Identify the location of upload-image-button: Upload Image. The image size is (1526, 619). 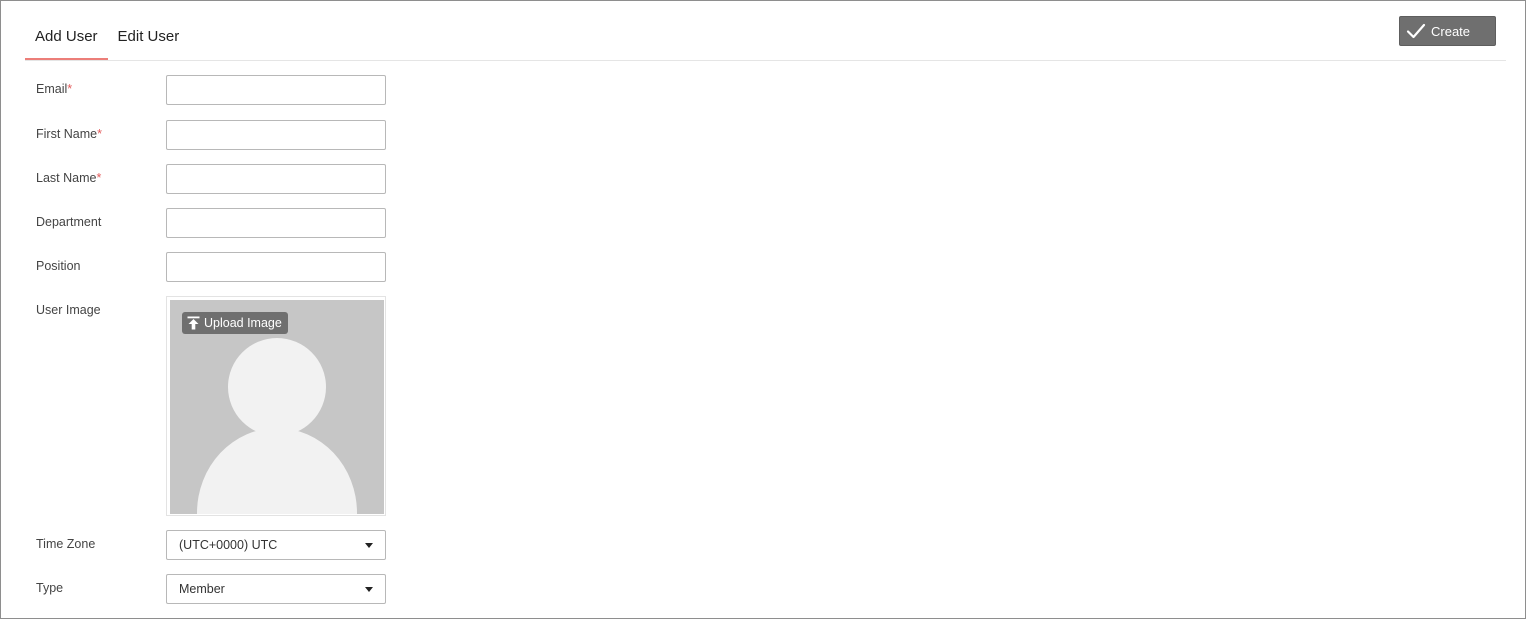
(235, 323).